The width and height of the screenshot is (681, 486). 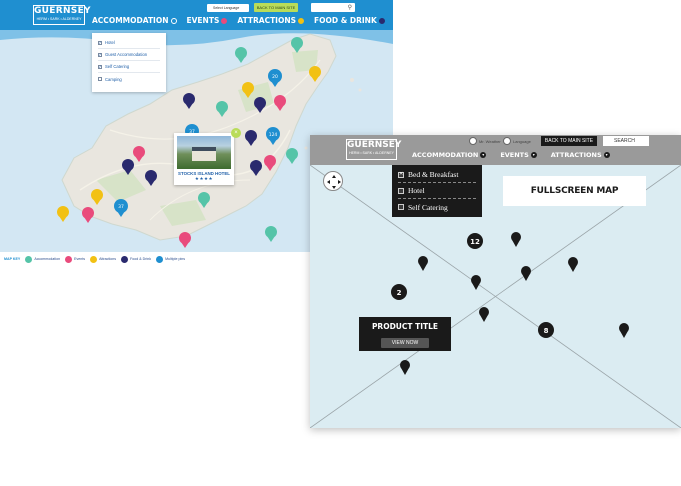 What do you see at coordinates (175, 259) in the screenshot?
I see `key-label: Multiple pins` at bounding box center [175, 259].